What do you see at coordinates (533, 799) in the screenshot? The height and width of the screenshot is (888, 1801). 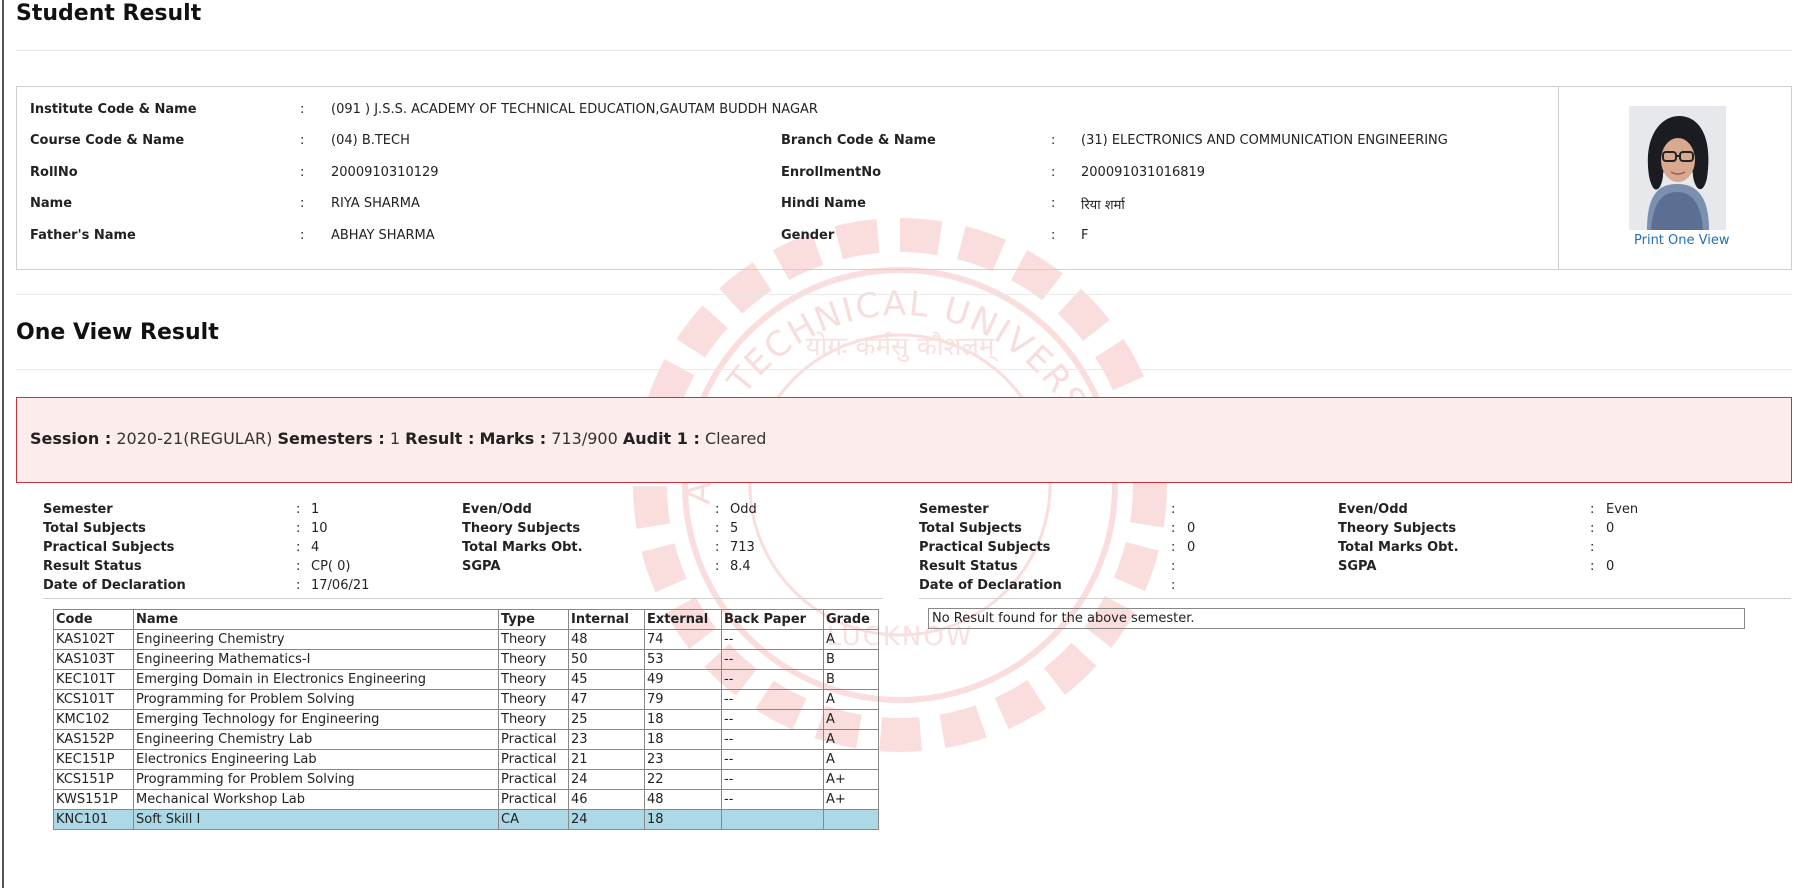 I see `subject-type: Practical` at bounding box center [533, 799].